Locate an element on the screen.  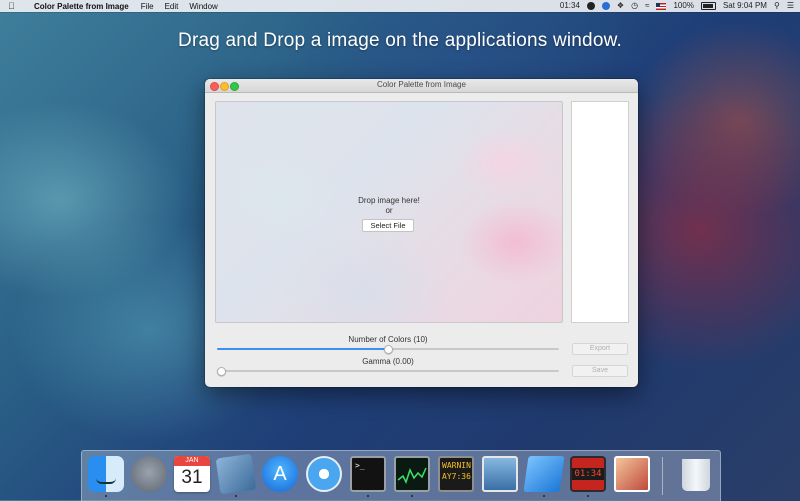
activity-monitor-icon is located at coordinates (412, 474).